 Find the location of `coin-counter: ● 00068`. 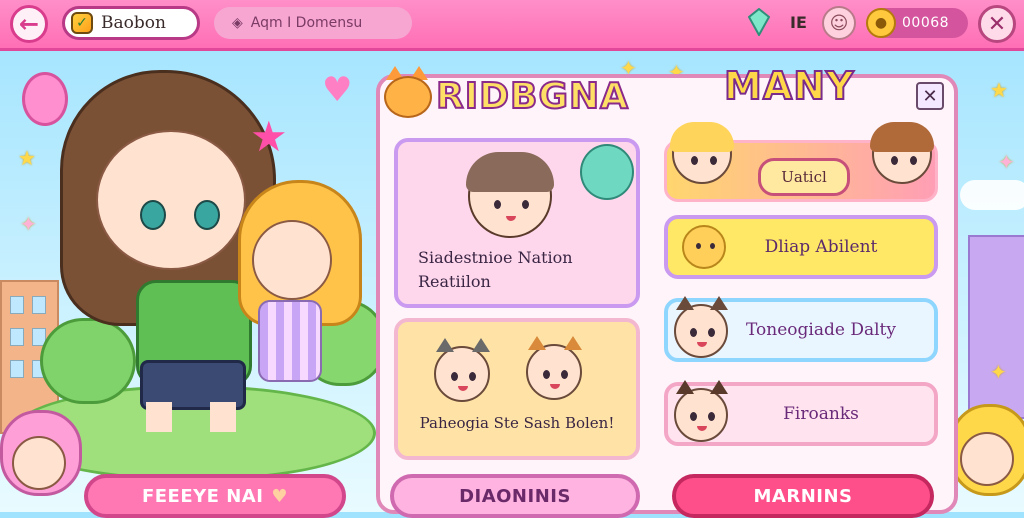

coin-counter: ● 00068 is located at coordinates (917, 23).